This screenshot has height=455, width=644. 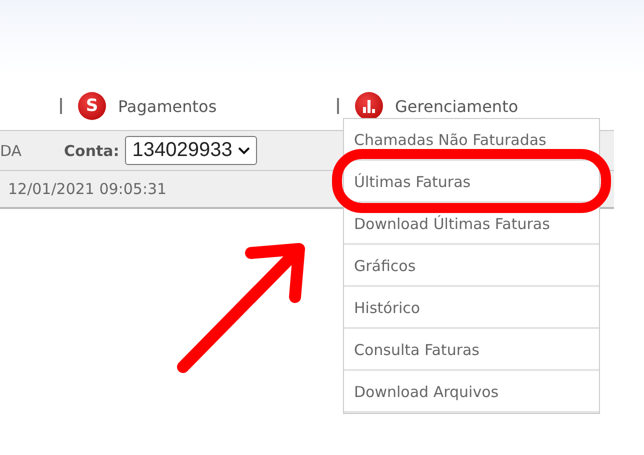 I want to click on chart-icon, so click(x=369, y=106).